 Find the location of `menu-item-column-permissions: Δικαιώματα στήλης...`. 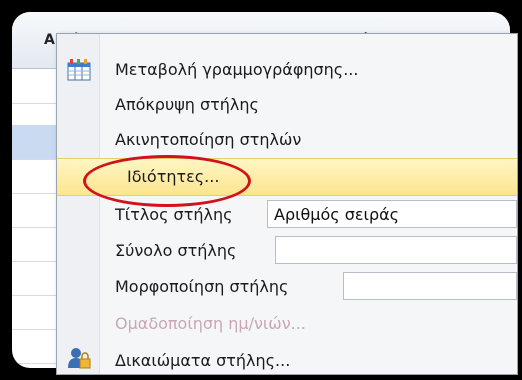

menu-item-column-permissions: Δικαιώματα στήλης... is located at coordinates (287, 361).